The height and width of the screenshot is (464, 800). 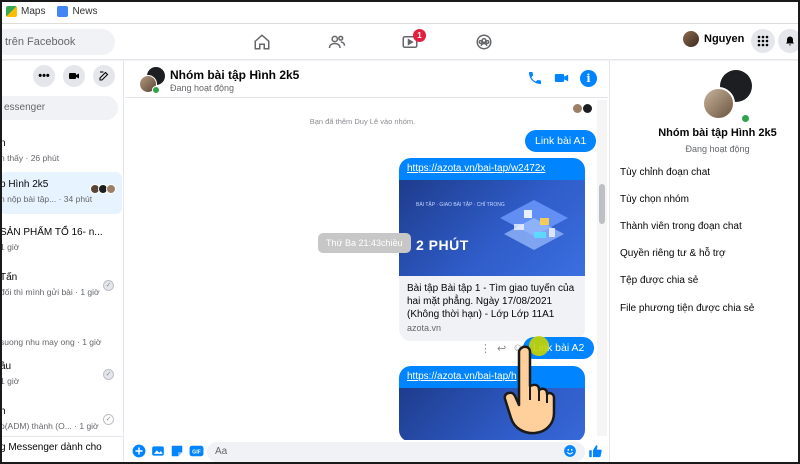 I want to click on menu-item-customize-chat: Tùy chỉnh đoạn chat, so click(x=665, y=172).